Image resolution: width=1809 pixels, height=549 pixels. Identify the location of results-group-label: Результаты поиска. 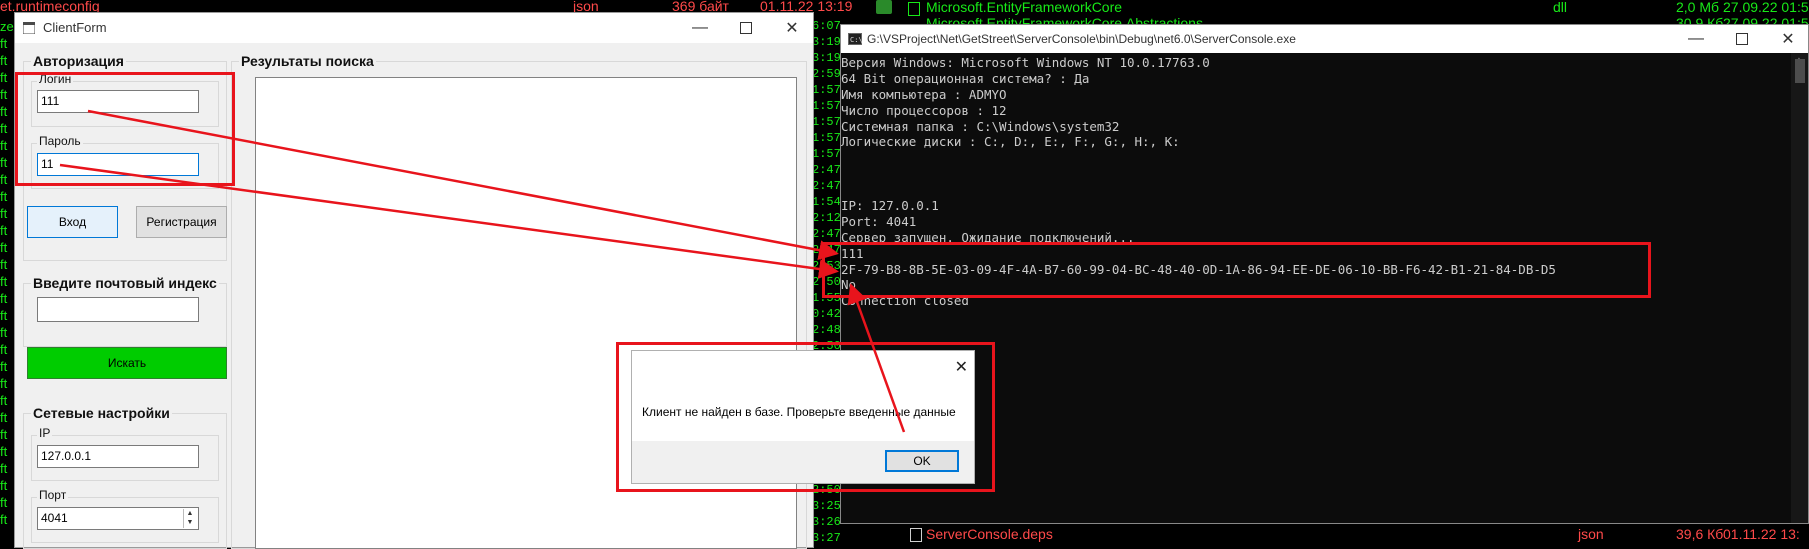
(307, 61).